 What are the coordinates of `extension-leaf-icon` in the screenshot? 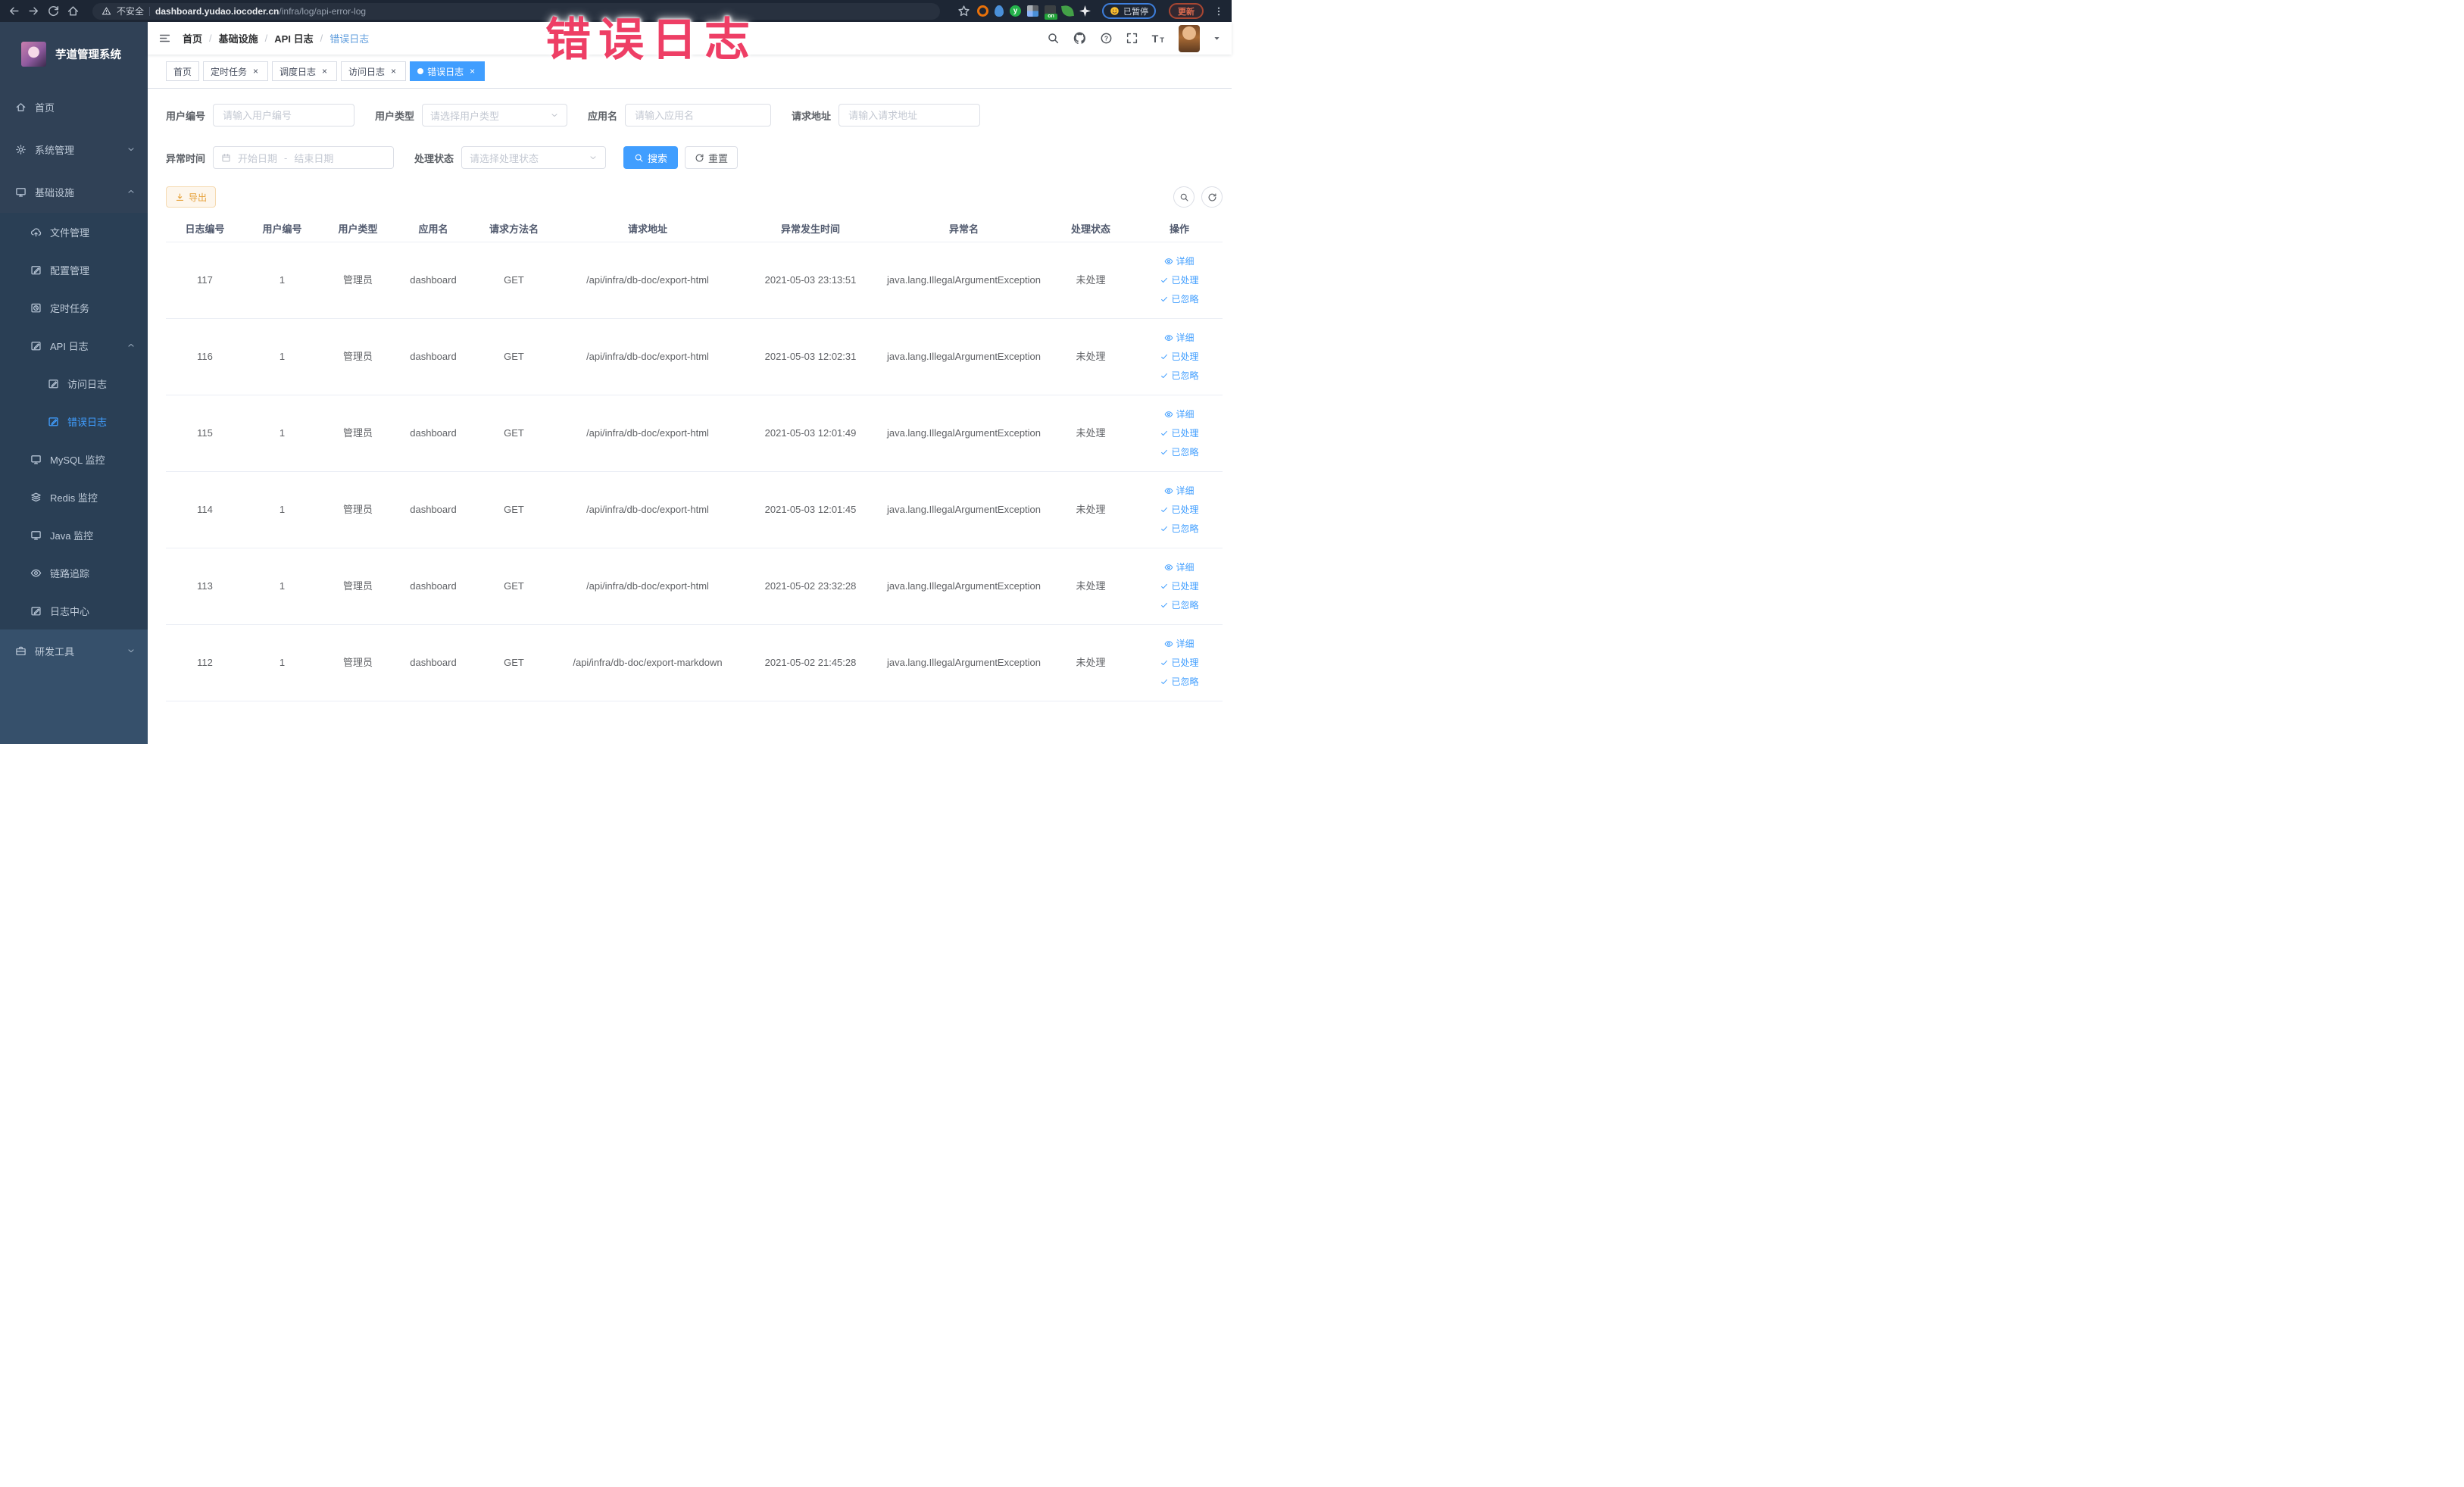 It's located at (1067, 11).